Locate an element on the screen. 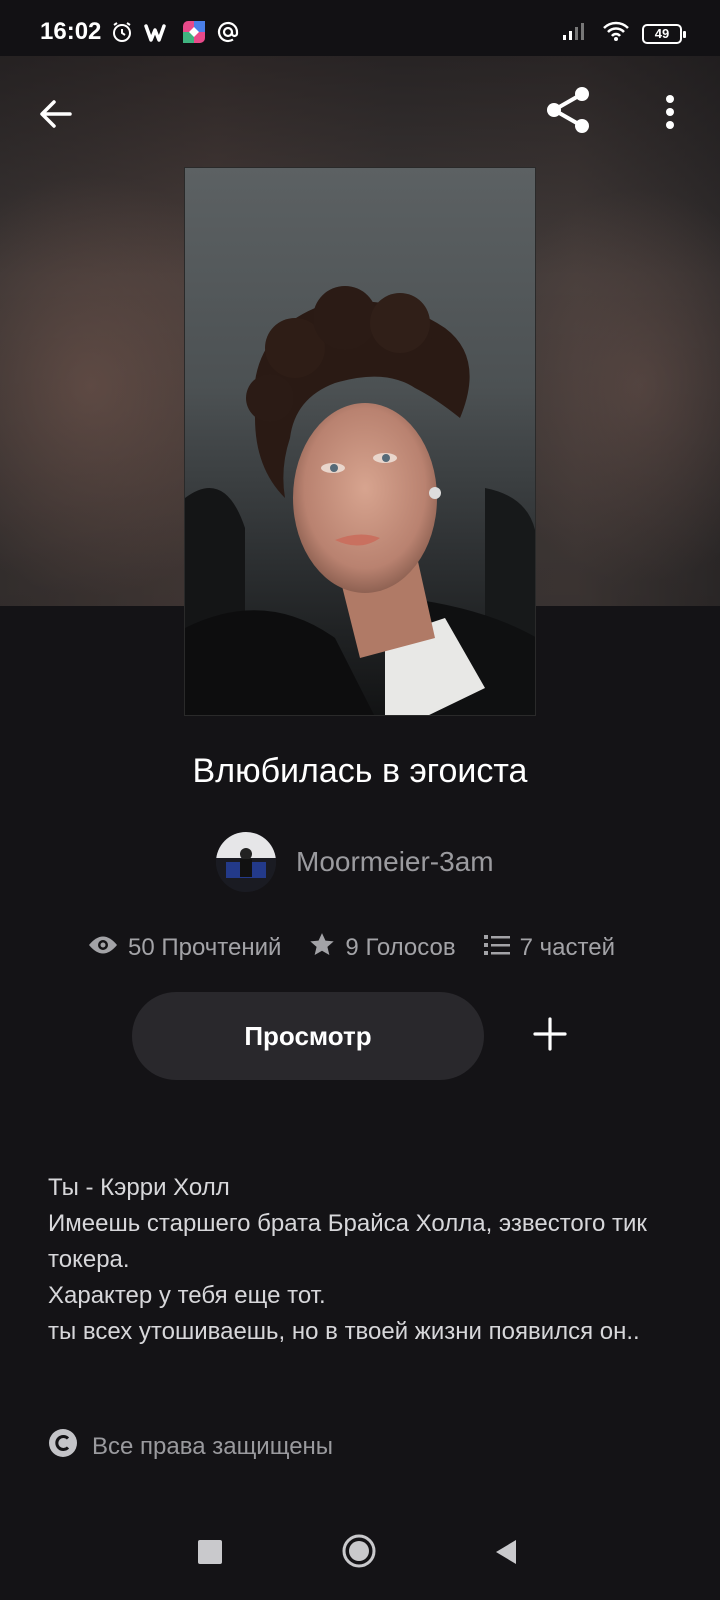 The width and height of the screenshot is (720, 1600). copyright-icon is located at coordinates (63, 1446).